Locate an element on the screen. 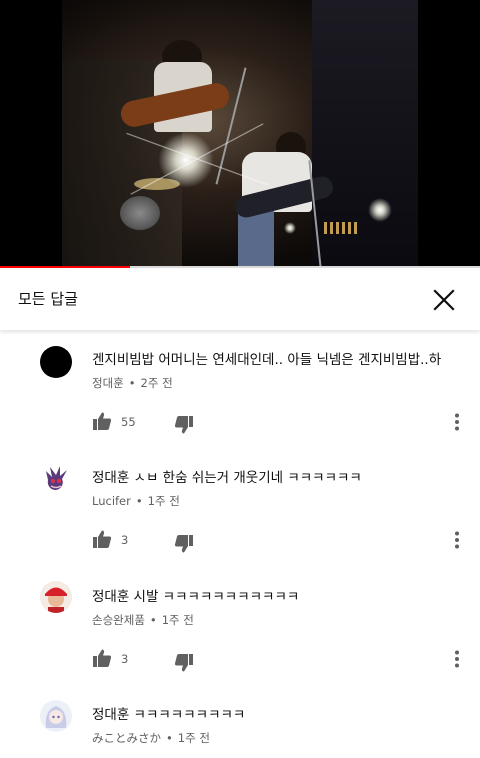 The width and height of the screenshot is (480, 758). comment-text: 겐지비빔밥 어머니는 연세대인데.. 아들 닉넴은 겐지비빔밥..하 is located at coordinates (267, 360).